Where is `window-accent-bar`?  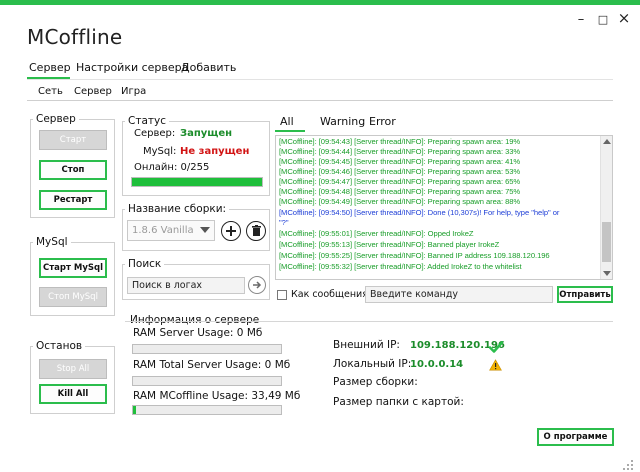
window-accent-bar is located at coordinates (320, 2).